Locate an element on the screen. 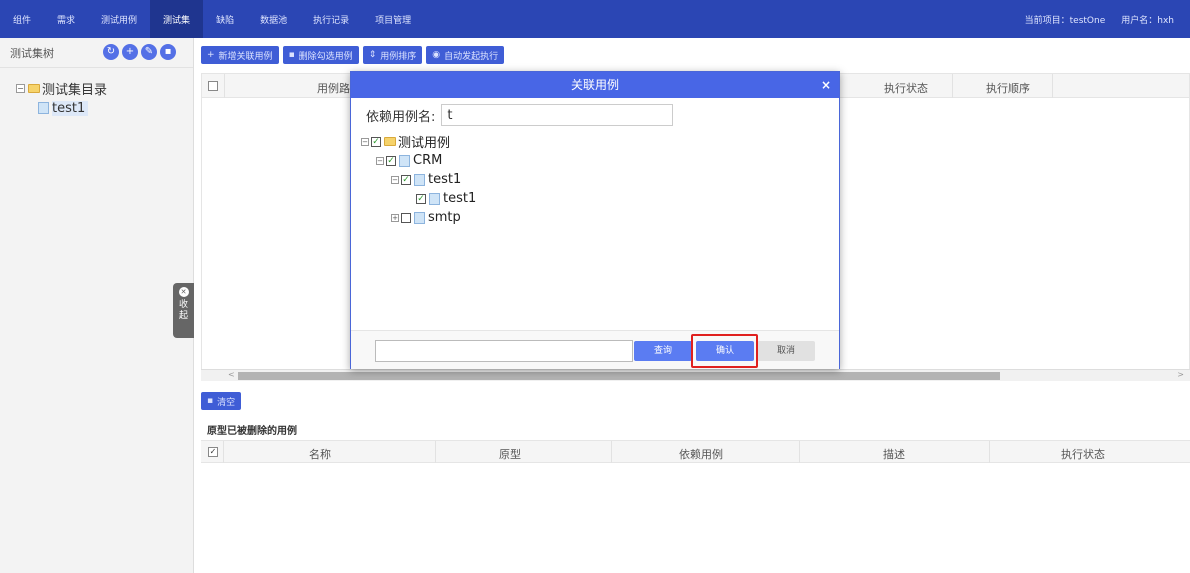 This screenshot has width=1190, height=573. case-tree-node: − ✓ 测试用例 is located at coordinates (418, 141).